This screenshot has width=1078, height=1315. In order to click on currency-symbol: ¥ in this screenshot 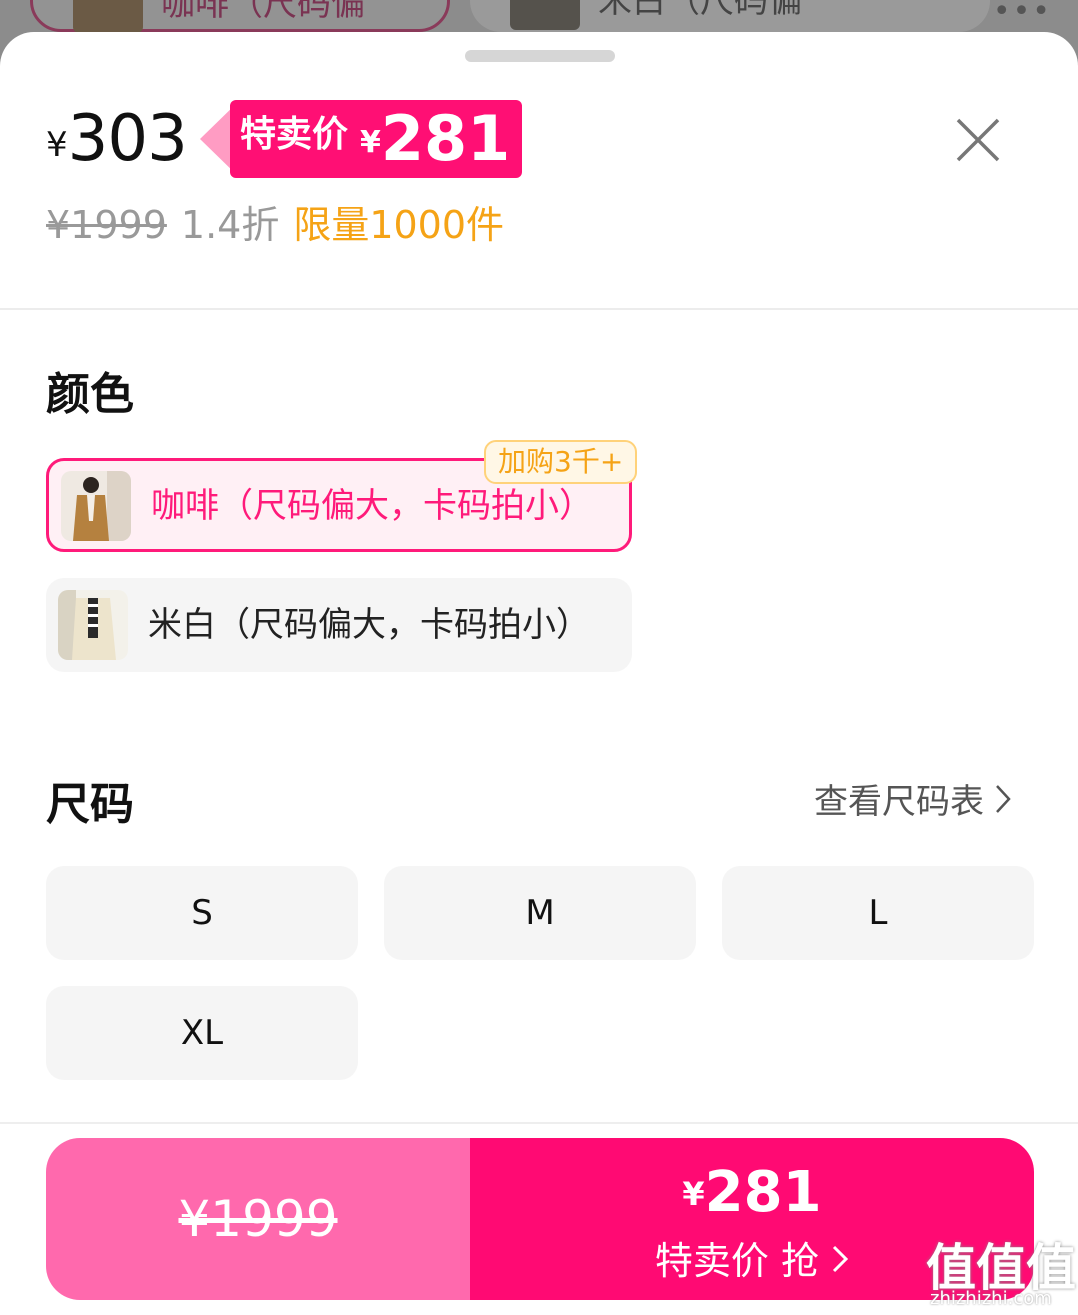, I will do `click(57, 145)`.